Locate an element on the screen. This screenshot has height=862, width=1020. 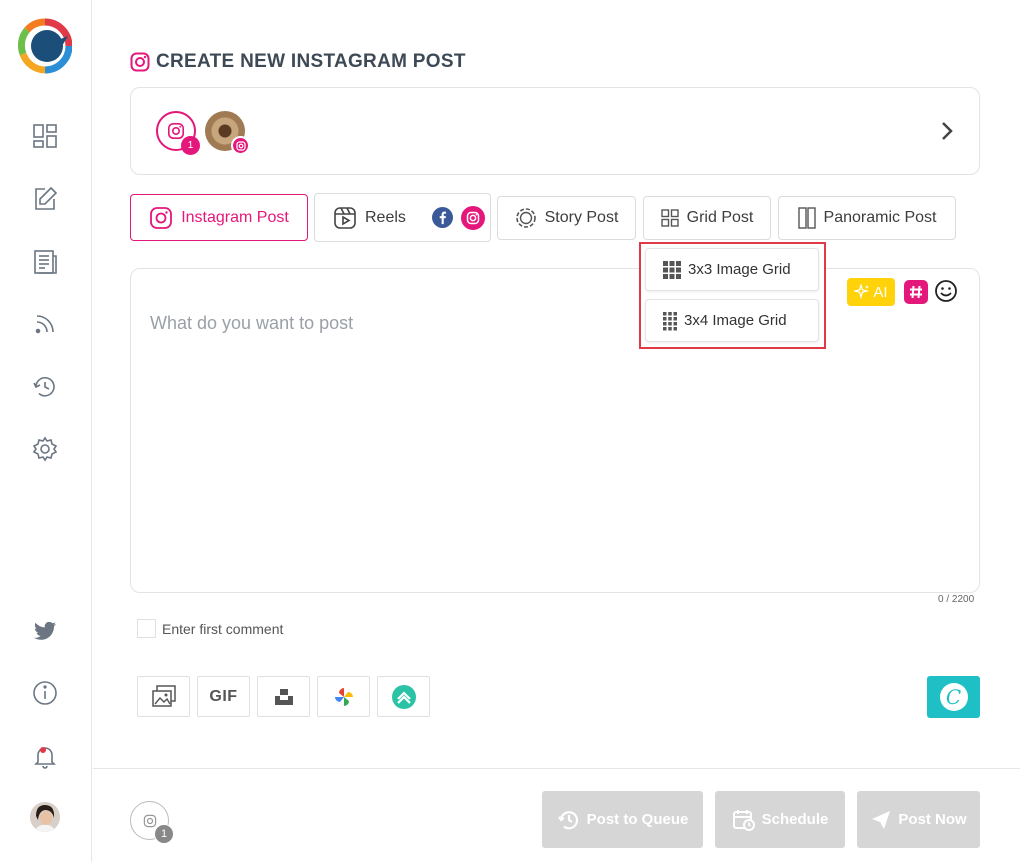
emoji-icon is located at coordinates (946, 291).